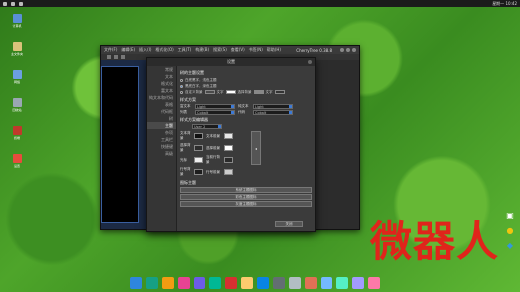 The image size is (520, 292). I want to click on apply-scheme-button: ◂, so click(256, 148).